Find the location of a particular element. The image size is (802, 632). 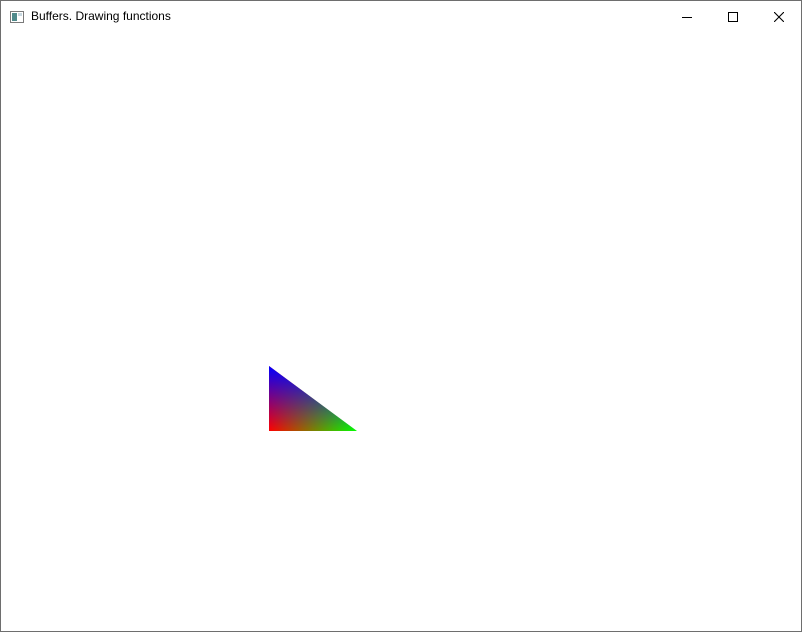

window-title: Buffers. Drawing functions is located at coordinates (101, 16).